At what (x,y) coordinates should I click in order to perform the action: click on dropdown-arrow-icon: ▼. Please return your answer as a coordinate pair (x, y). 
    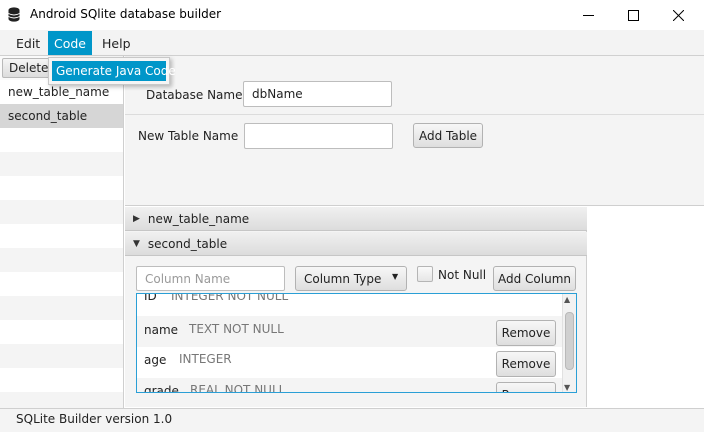
    Looking at the image, I should click on (395, 276).